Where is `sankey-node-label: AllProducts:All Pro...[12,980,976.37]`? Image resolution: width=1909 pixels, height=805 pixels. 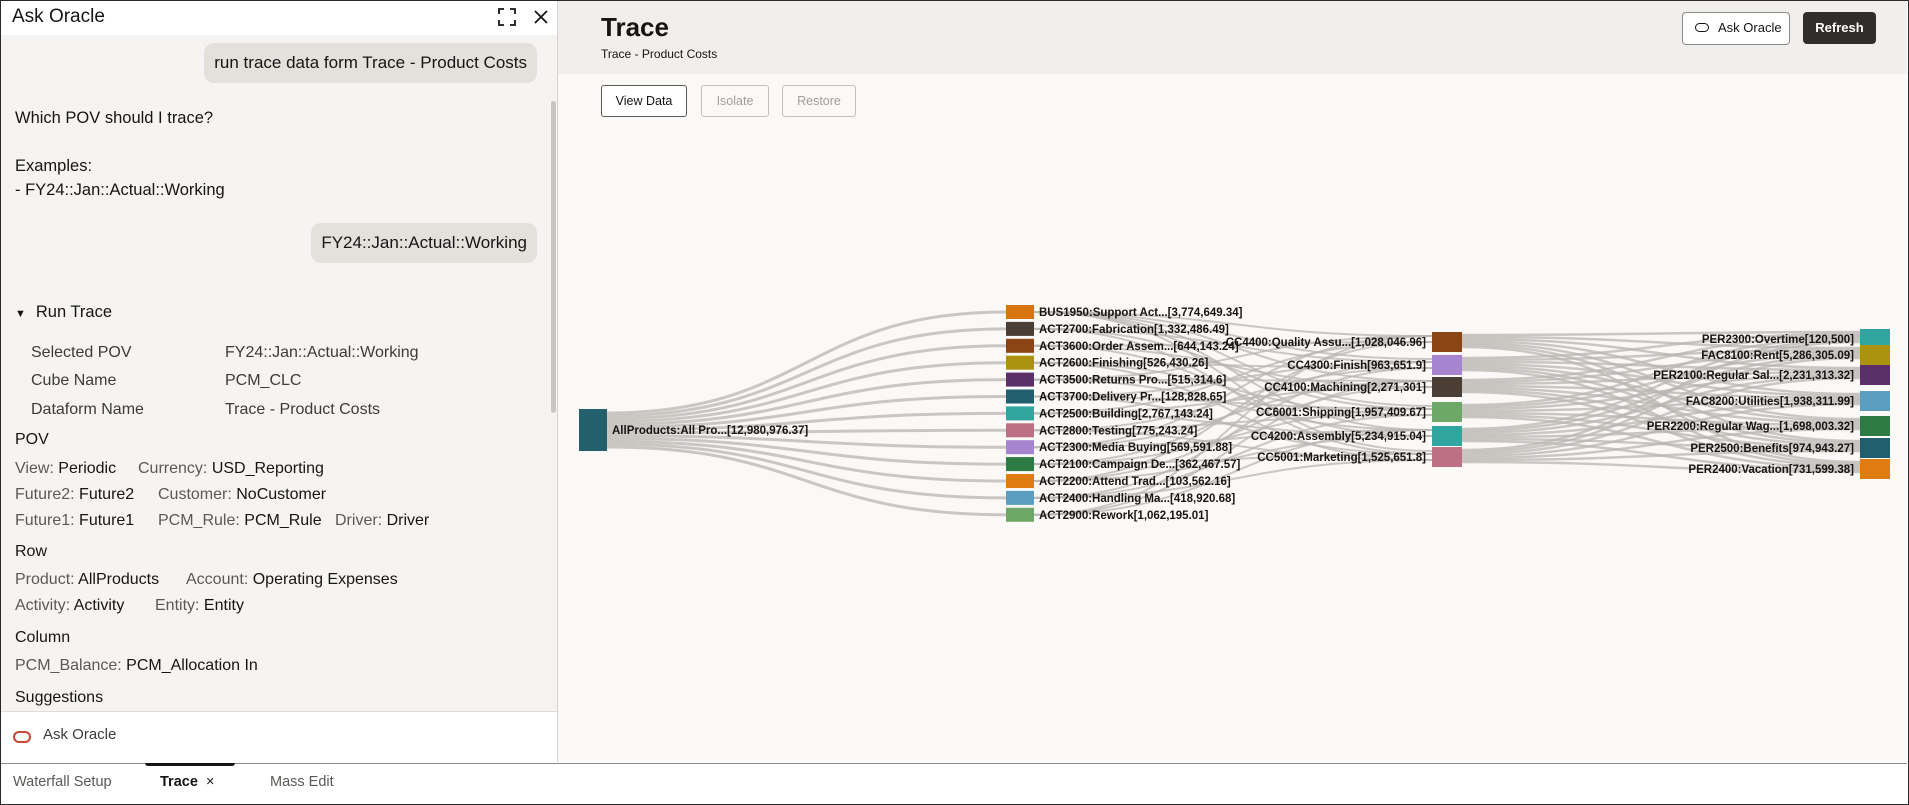
sankey-node-label: AllProducts:All Pro...[12,980,976.37] is located at coordinates (710, 431).